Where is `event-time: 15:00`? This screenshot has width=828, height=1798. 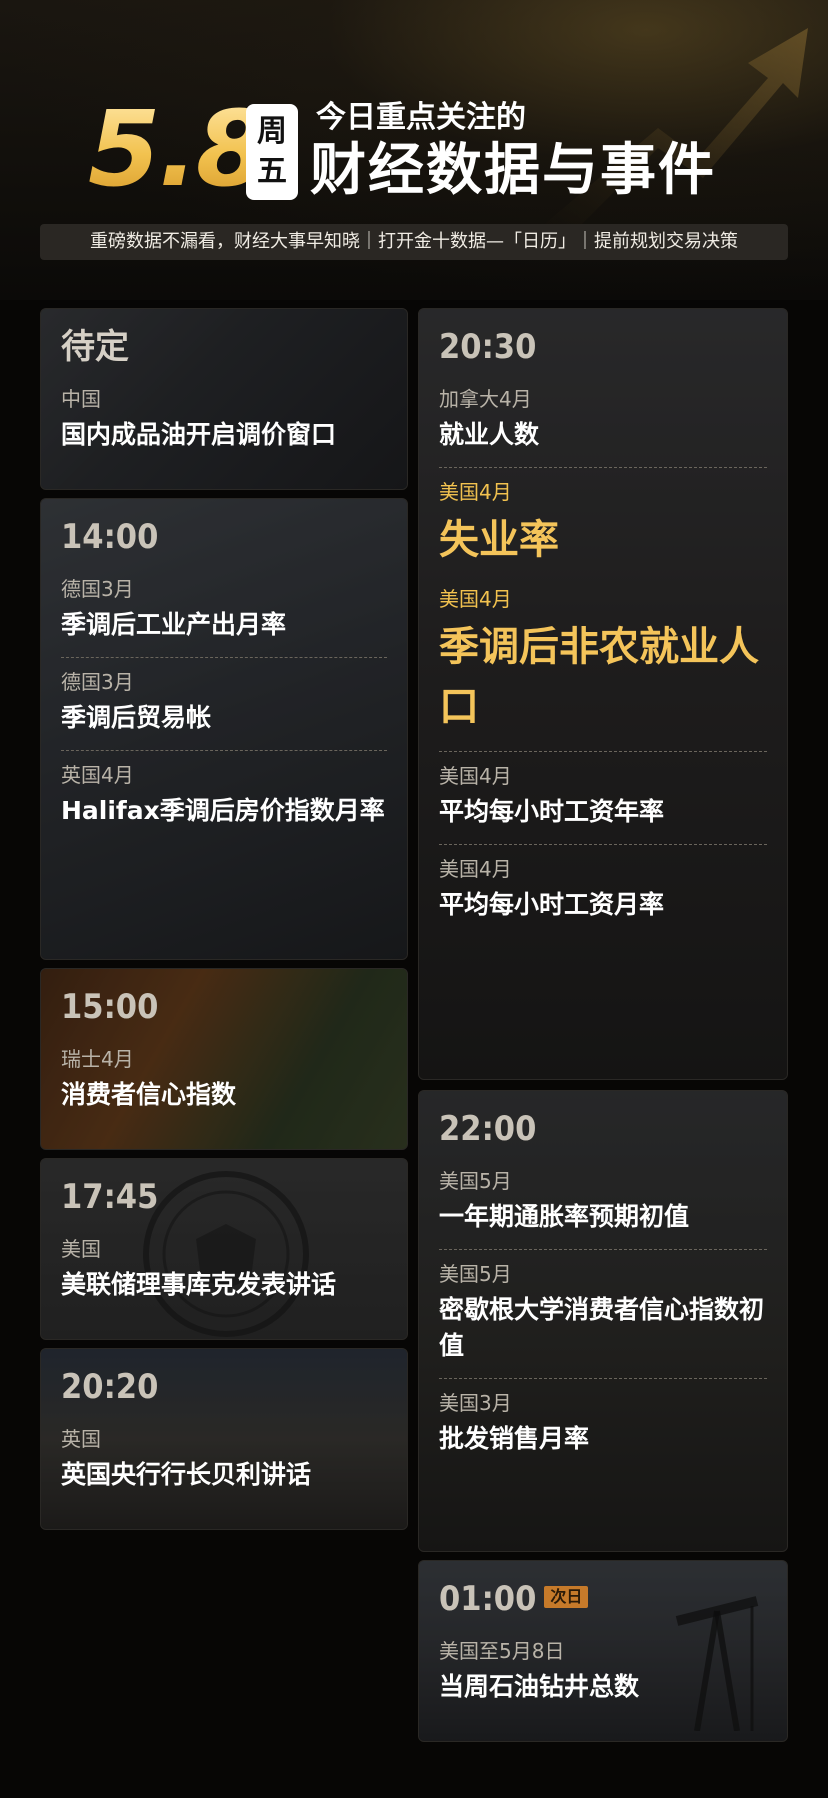 event-time: 15:00 is located at coordinates (110, 1007).